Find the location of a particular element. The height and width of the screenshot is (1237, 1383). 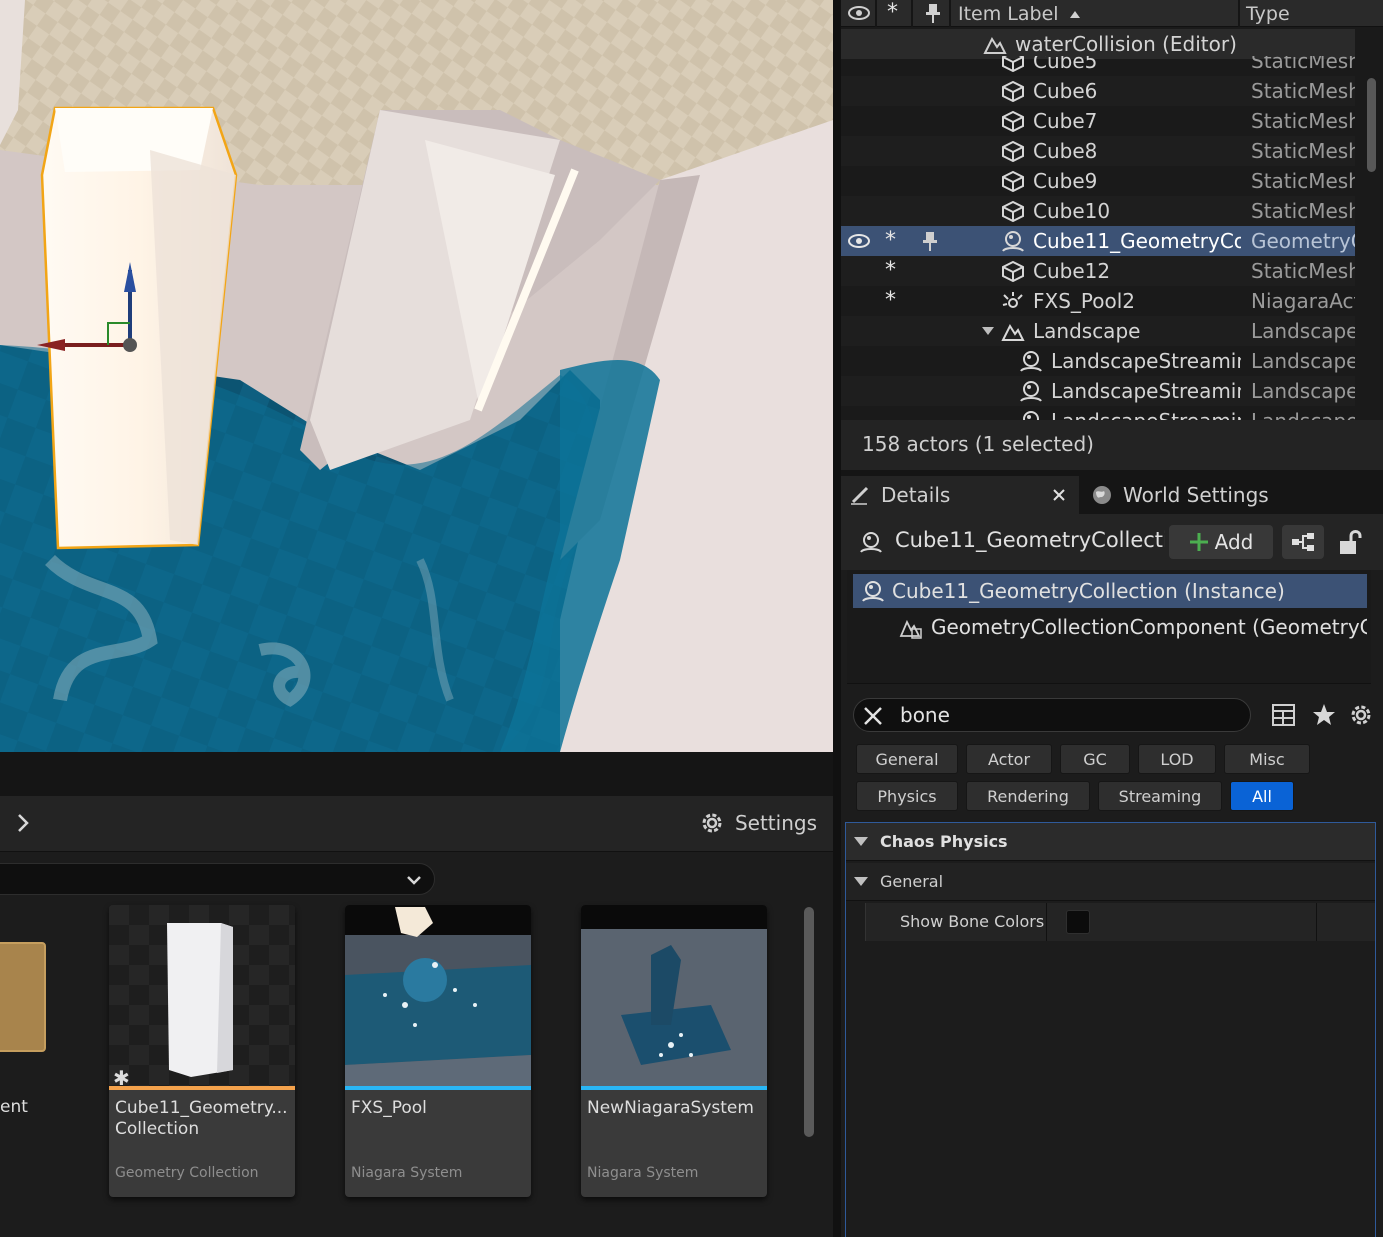

asset-tile-fxs-pool: FXS_Pool Niagara System is located at coordinates (438, 1051).